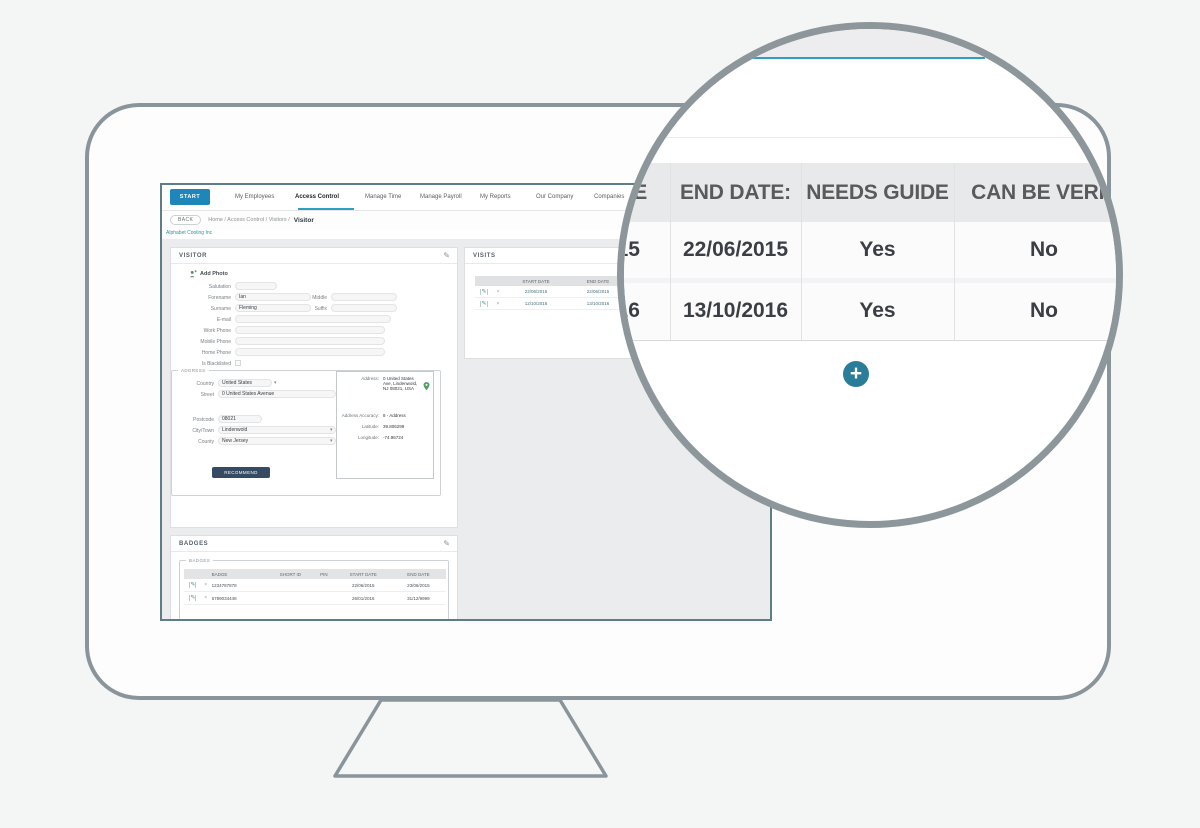 Image resolution: width=1200 pixels, height=828 pixels. What do you see at coordinates (240, 419) in the screenshot?
I see `postcode-input: 08021` at bounding box center [240, 419].